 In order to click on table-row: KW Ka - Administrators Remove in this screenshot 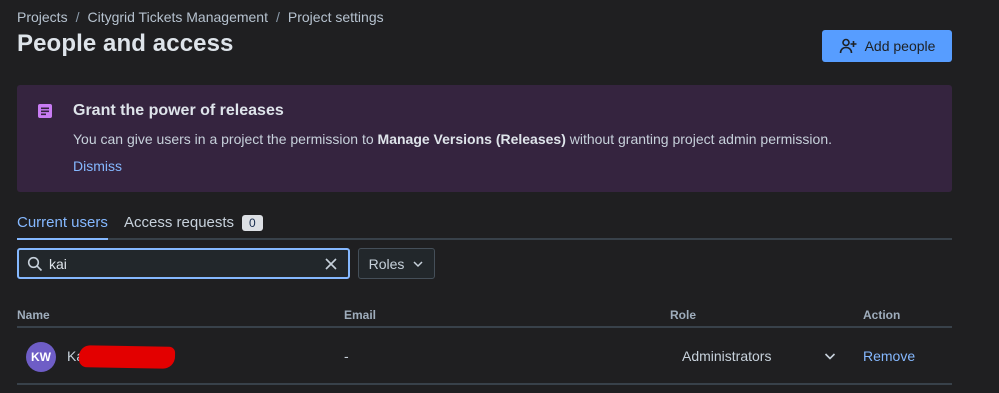, I will do `click(484, 356)`.